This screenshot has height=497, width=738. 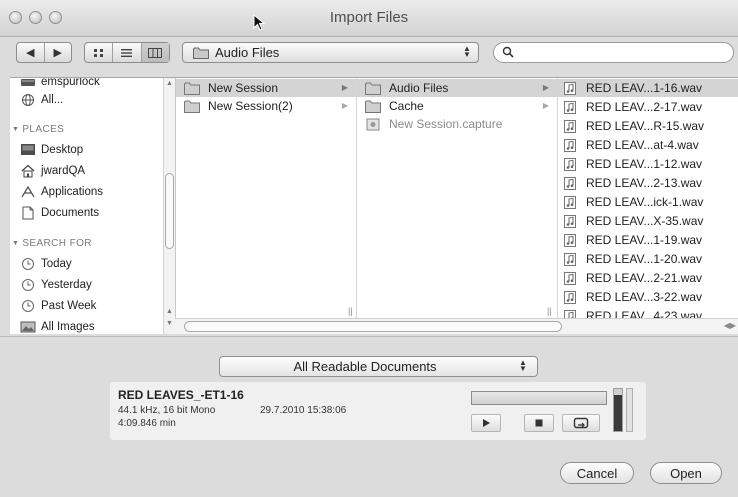 What do you see at coordinates (169, 323) in the screenshot?
I see `scroll-down-arrow-icon: ▼` at bounding box center [169, 323].